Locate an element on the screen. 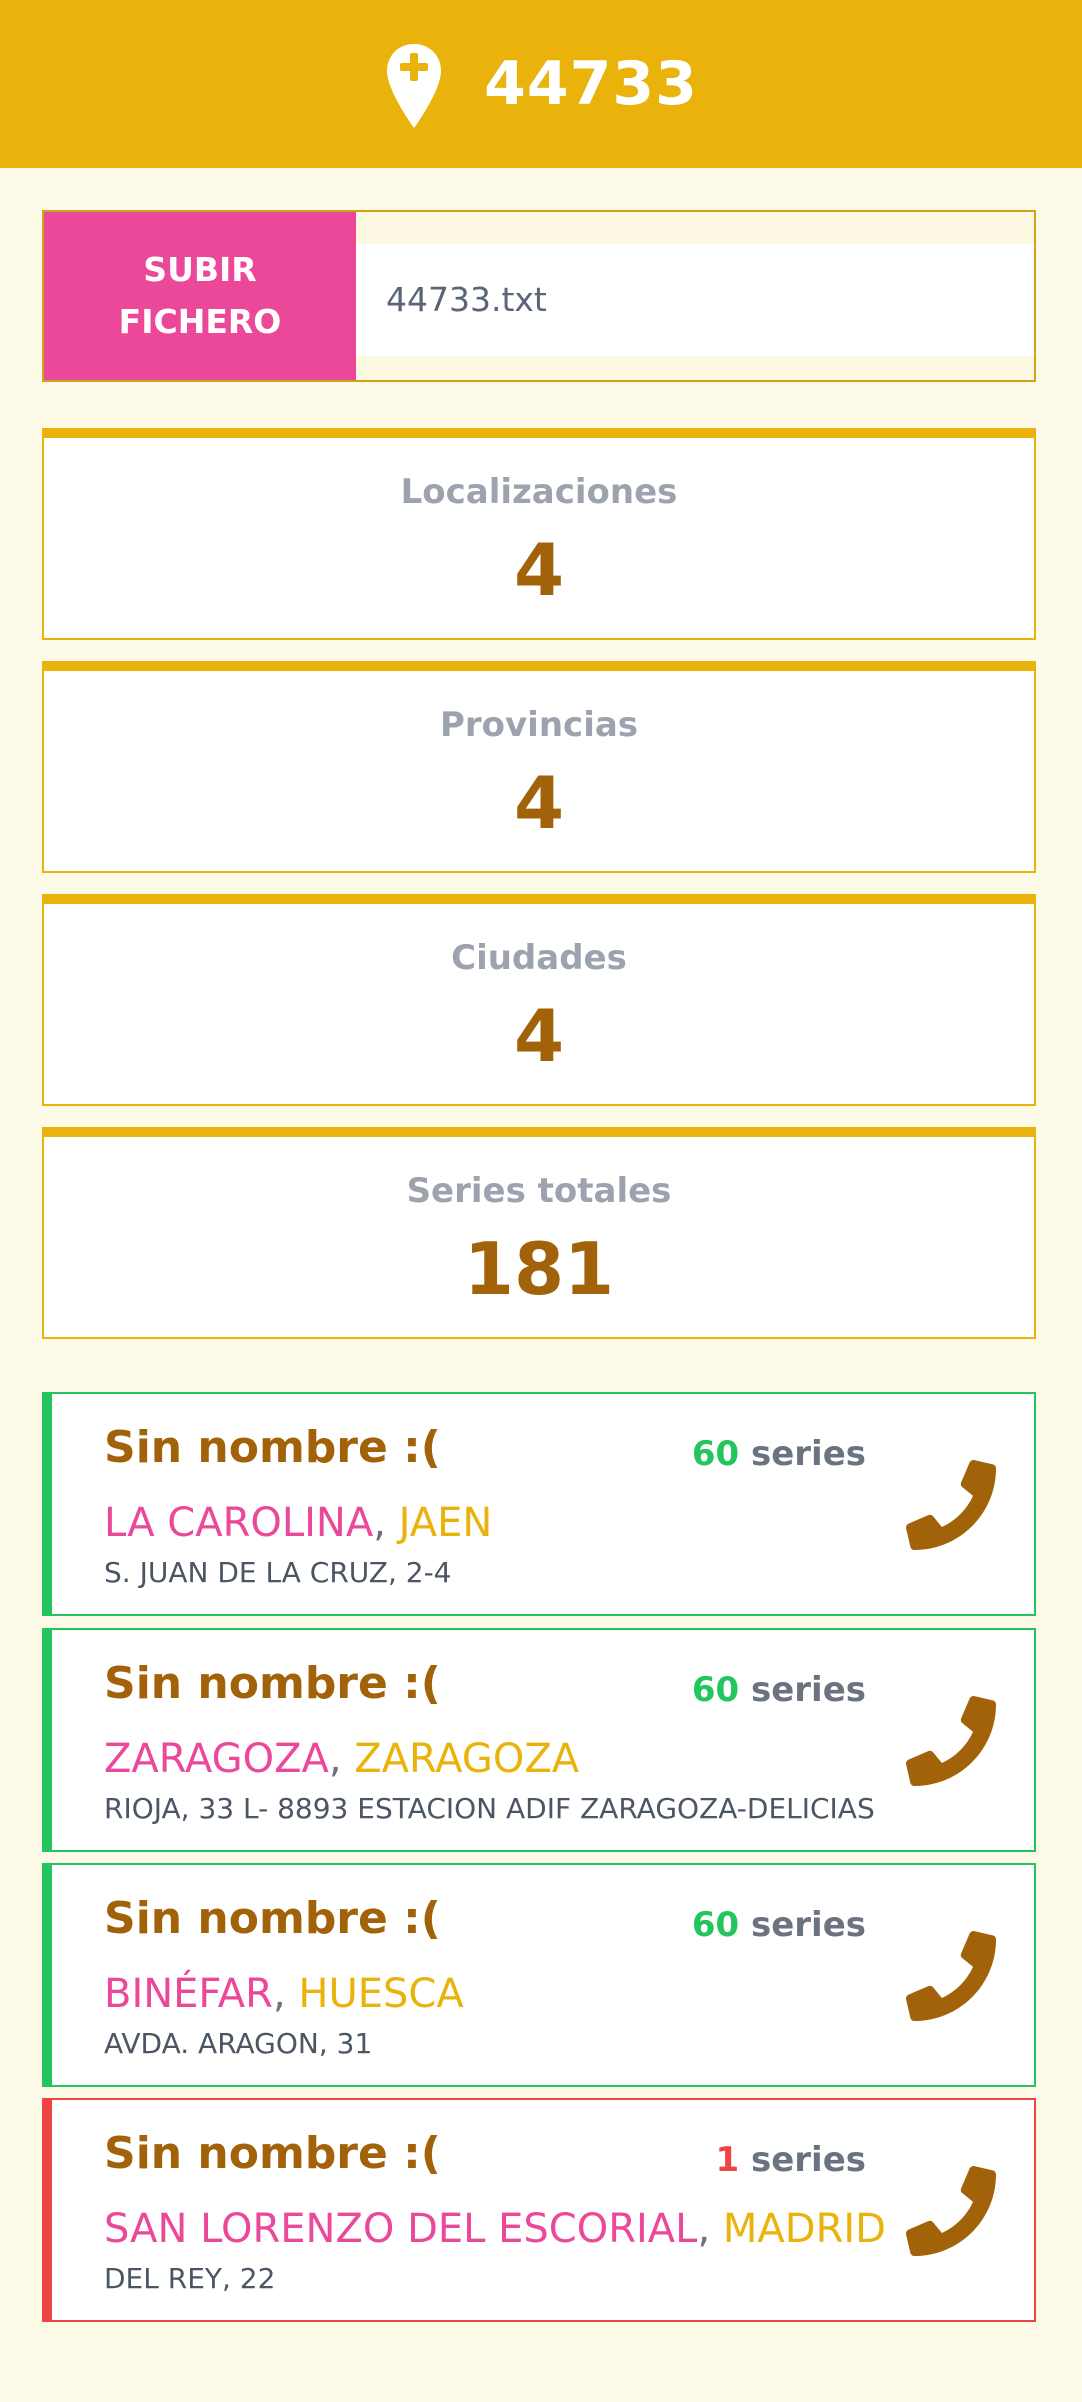 The height and width of the screenshot is (2402, 1082). file-name-field: 44733.txt is located at coordinates (695, 300).